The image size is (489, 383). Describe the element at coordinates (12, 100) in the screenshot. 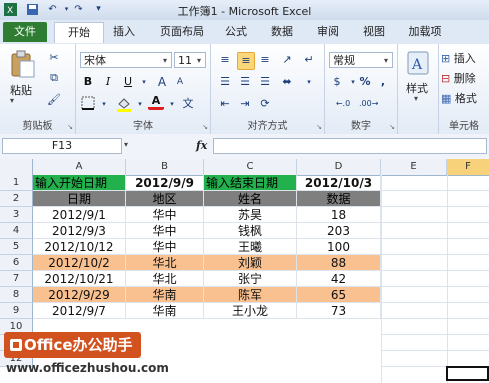

I see `paste-dropdown-icon: ▾` at that location.